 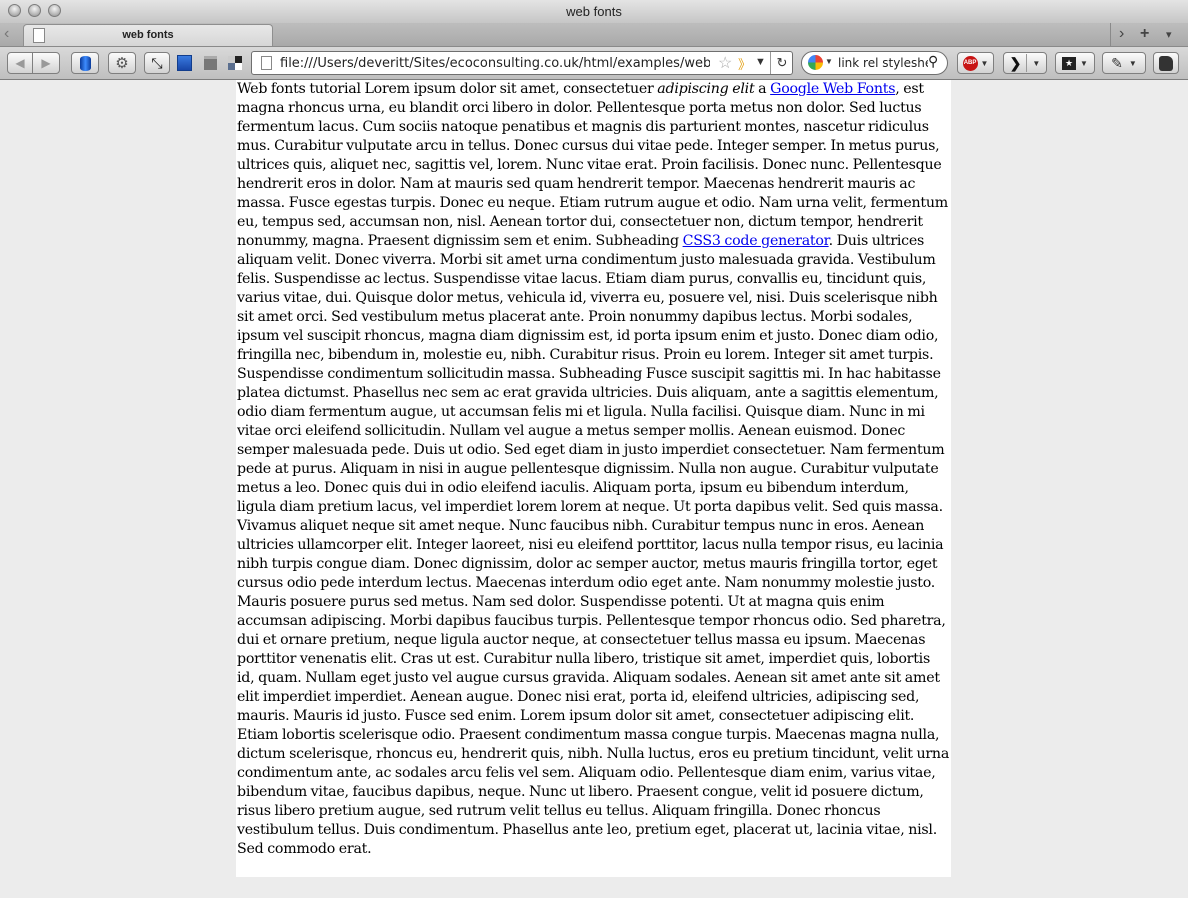 What do you see at coordinates (1117, 62) in the screenshot?
I see `wrench-icon: ✎` at bounding box center [1117, 62].